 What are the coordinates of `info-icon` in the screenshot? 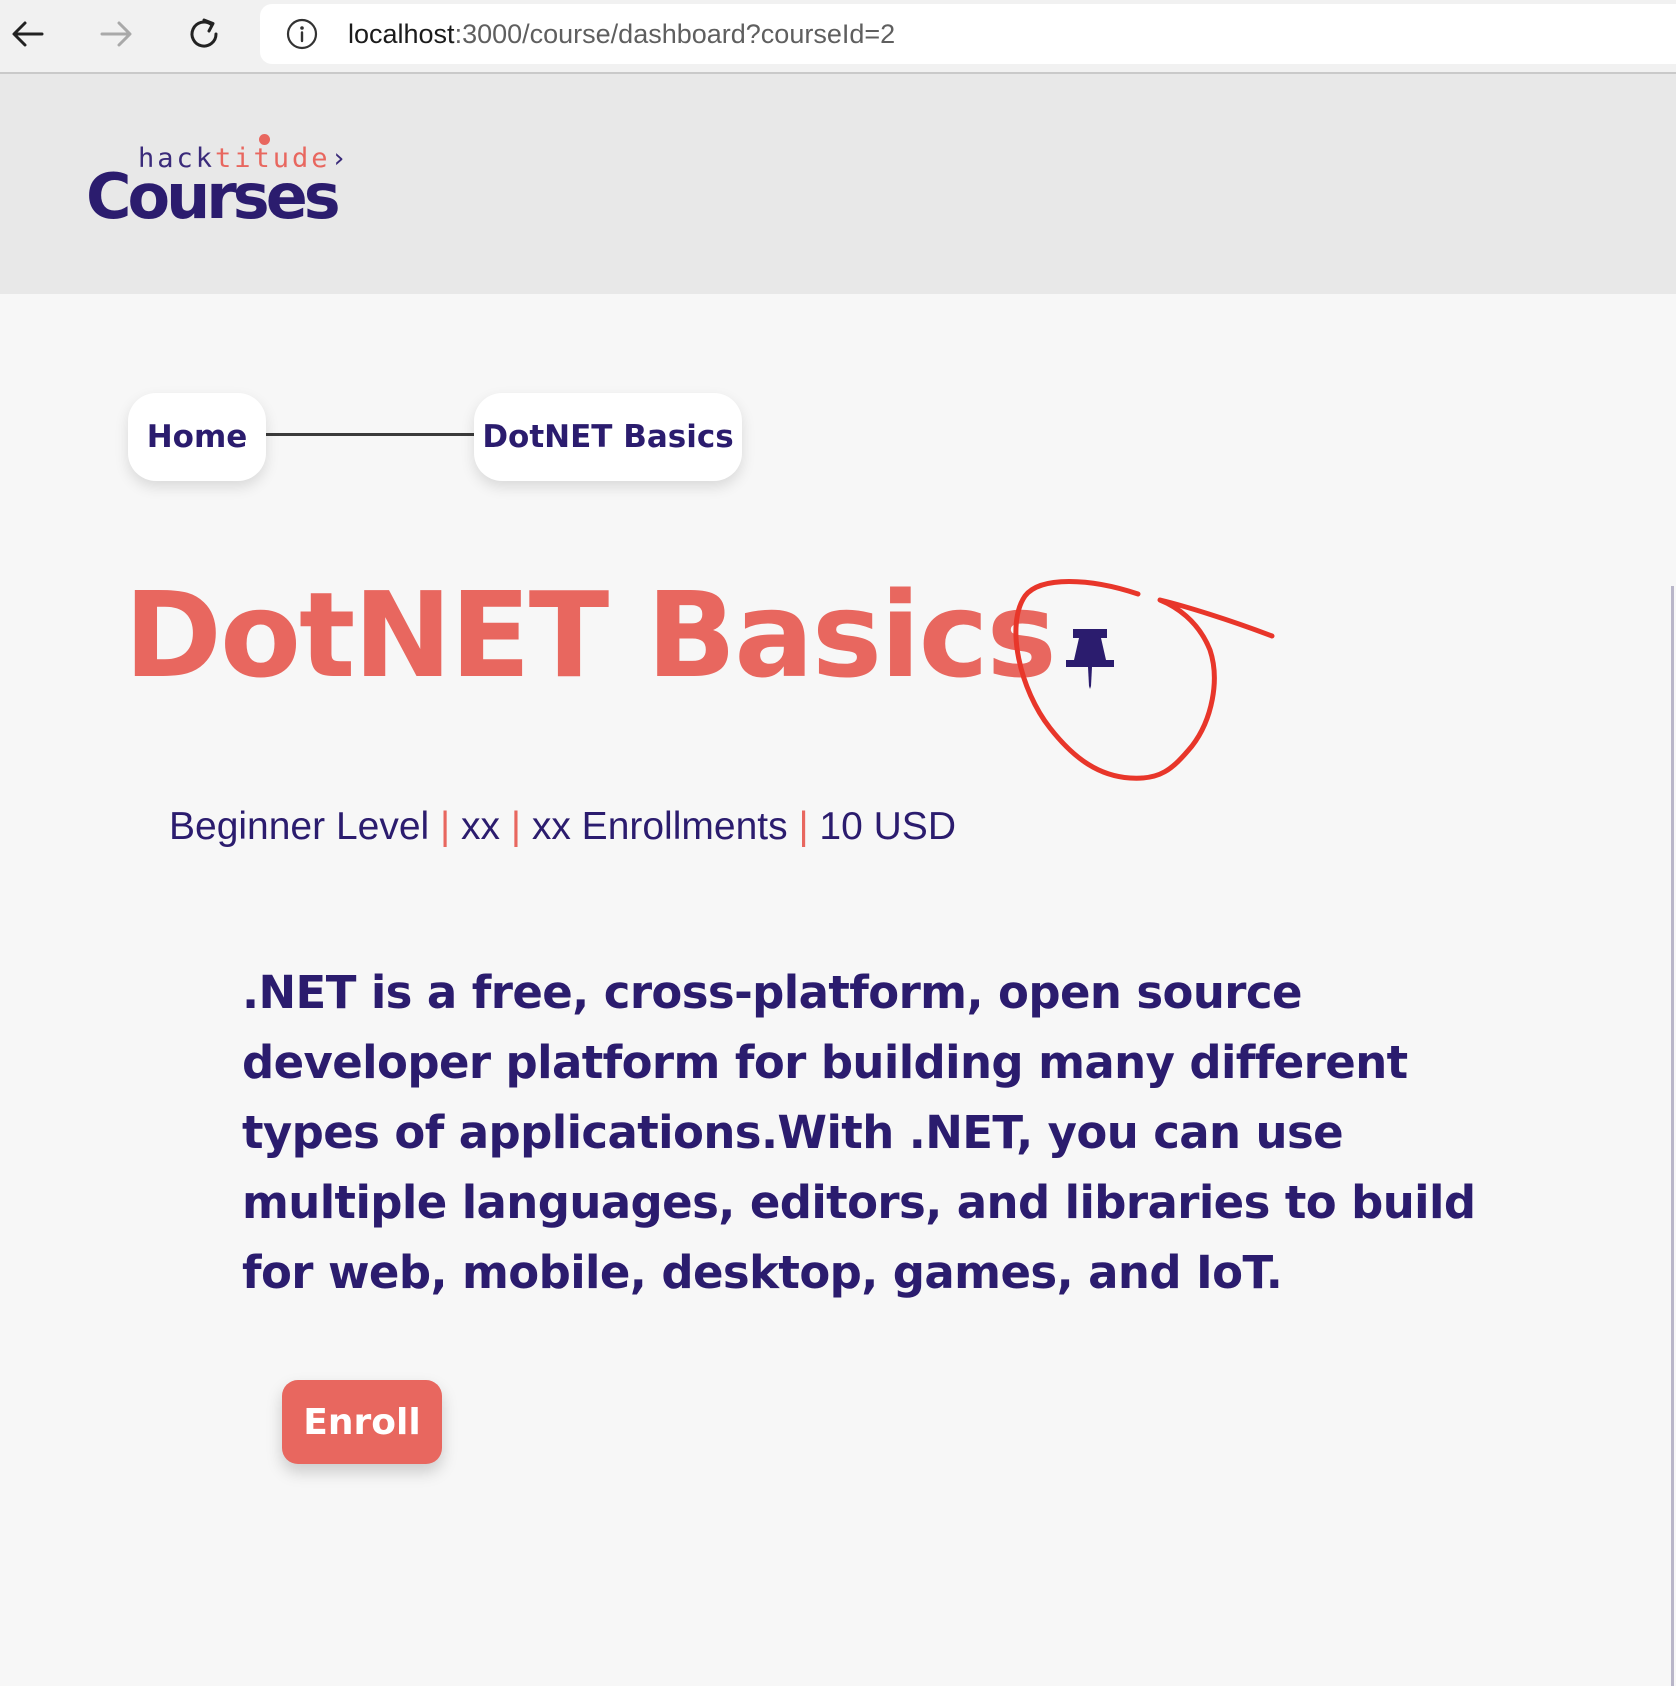 It's located at (302, 34).